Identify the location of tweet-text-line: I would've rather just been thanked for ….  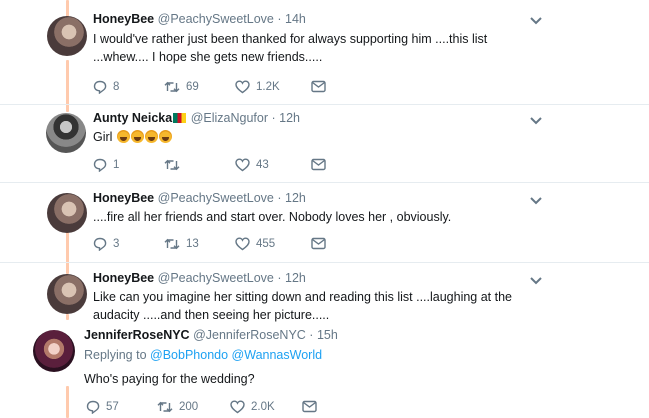
(290, 39).